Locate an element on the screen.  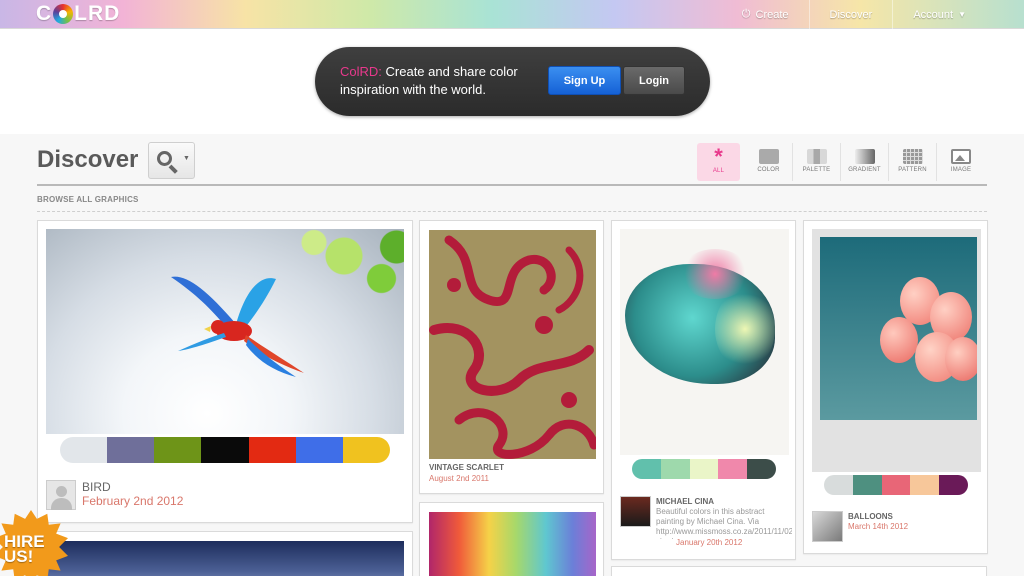
filter-pattern: PATTERN is located at coordinates (913, 162).